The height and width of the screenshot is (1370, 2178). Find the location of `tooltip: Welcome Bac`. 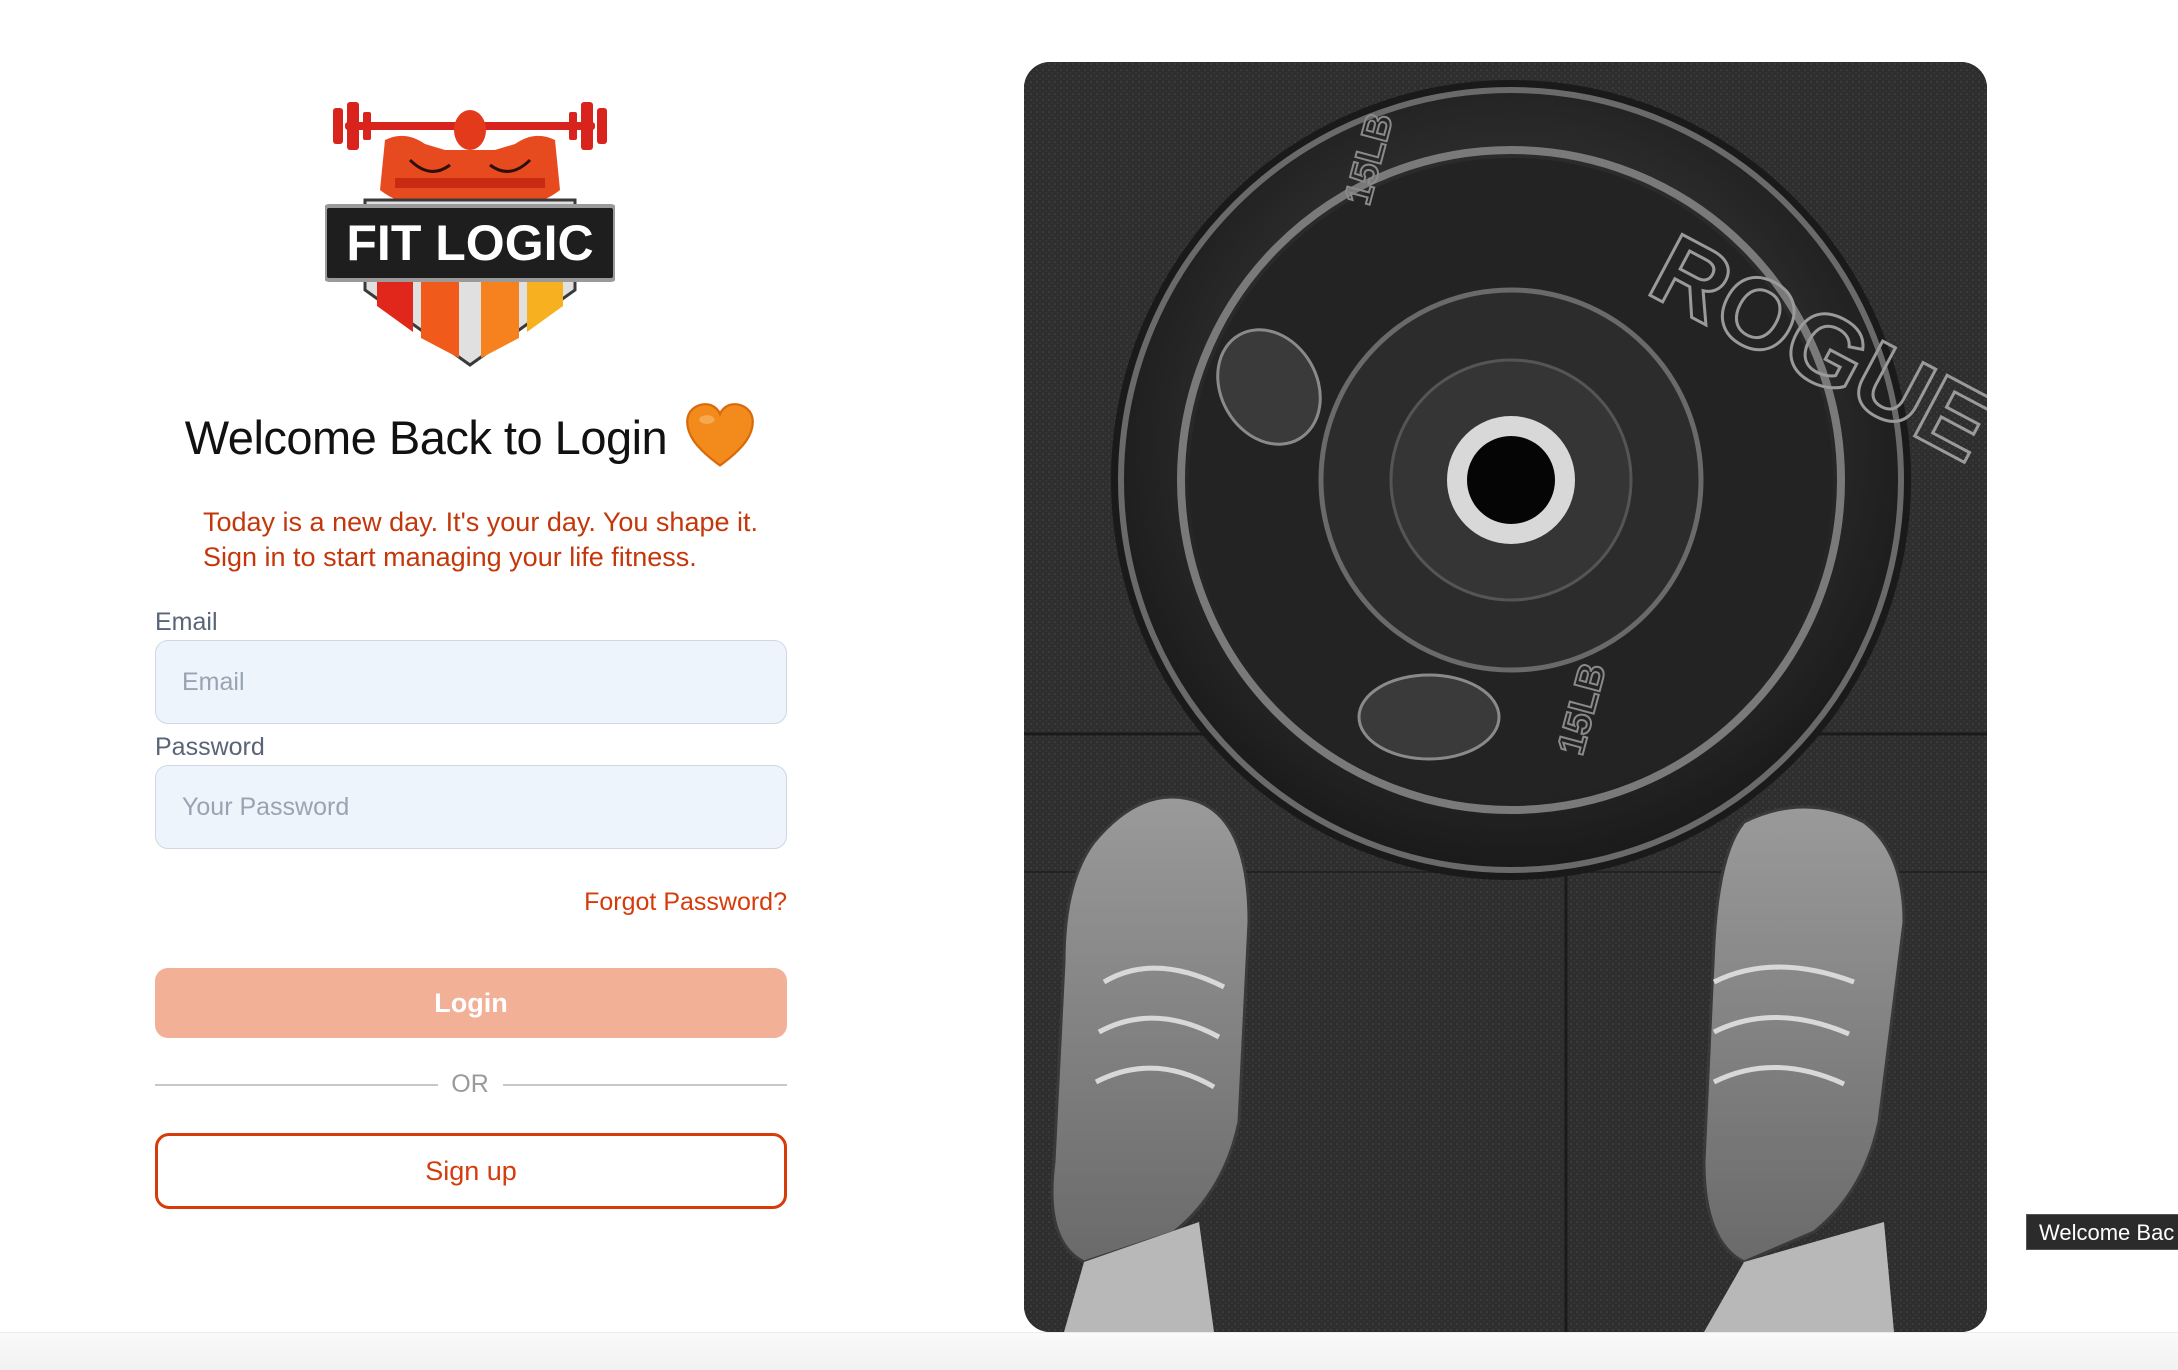

tooltip: Welcome Bac is located at coordinates (2102, 1232).